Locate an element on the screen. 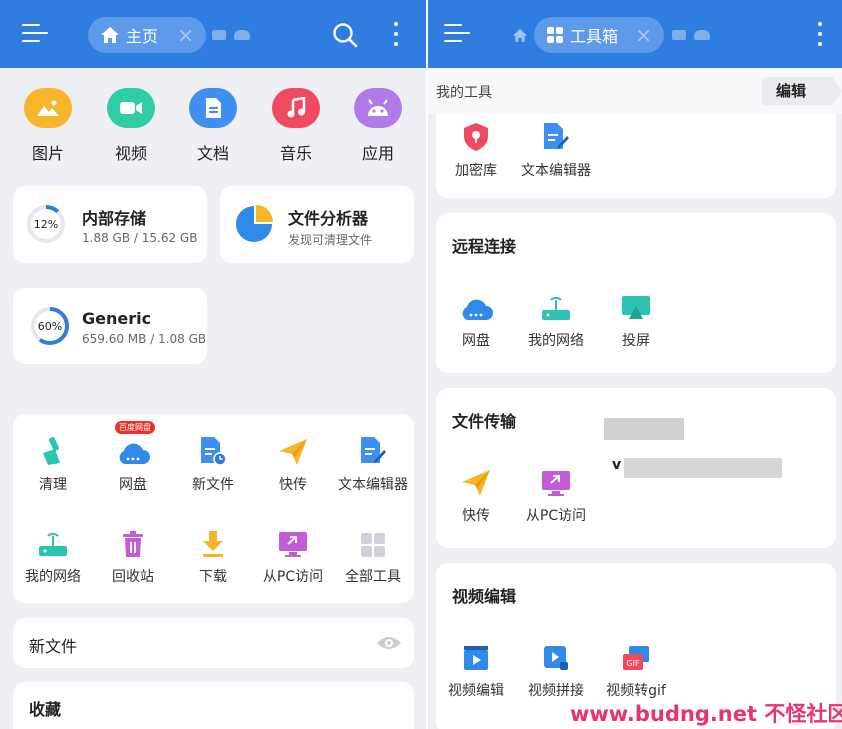  tab-home: 主页 × is located at coordinates (147, 35).